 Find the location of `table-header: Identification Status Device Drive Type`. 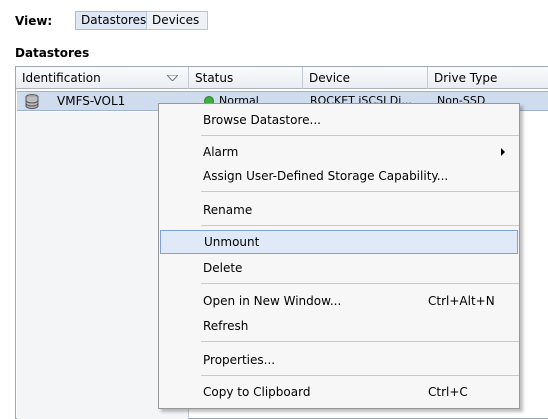

table-header: Identification Status Device Drive Type is located at coordinates (282, 78).